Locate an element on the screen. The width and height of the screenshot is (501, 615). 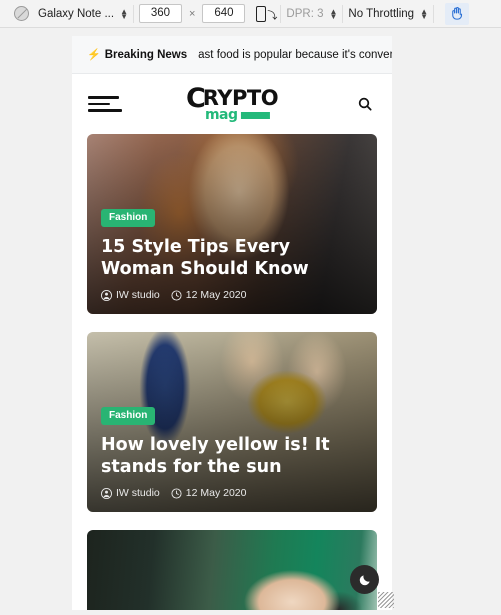
dpr-label: DPR: 3 is located at coordinates (305, 13).